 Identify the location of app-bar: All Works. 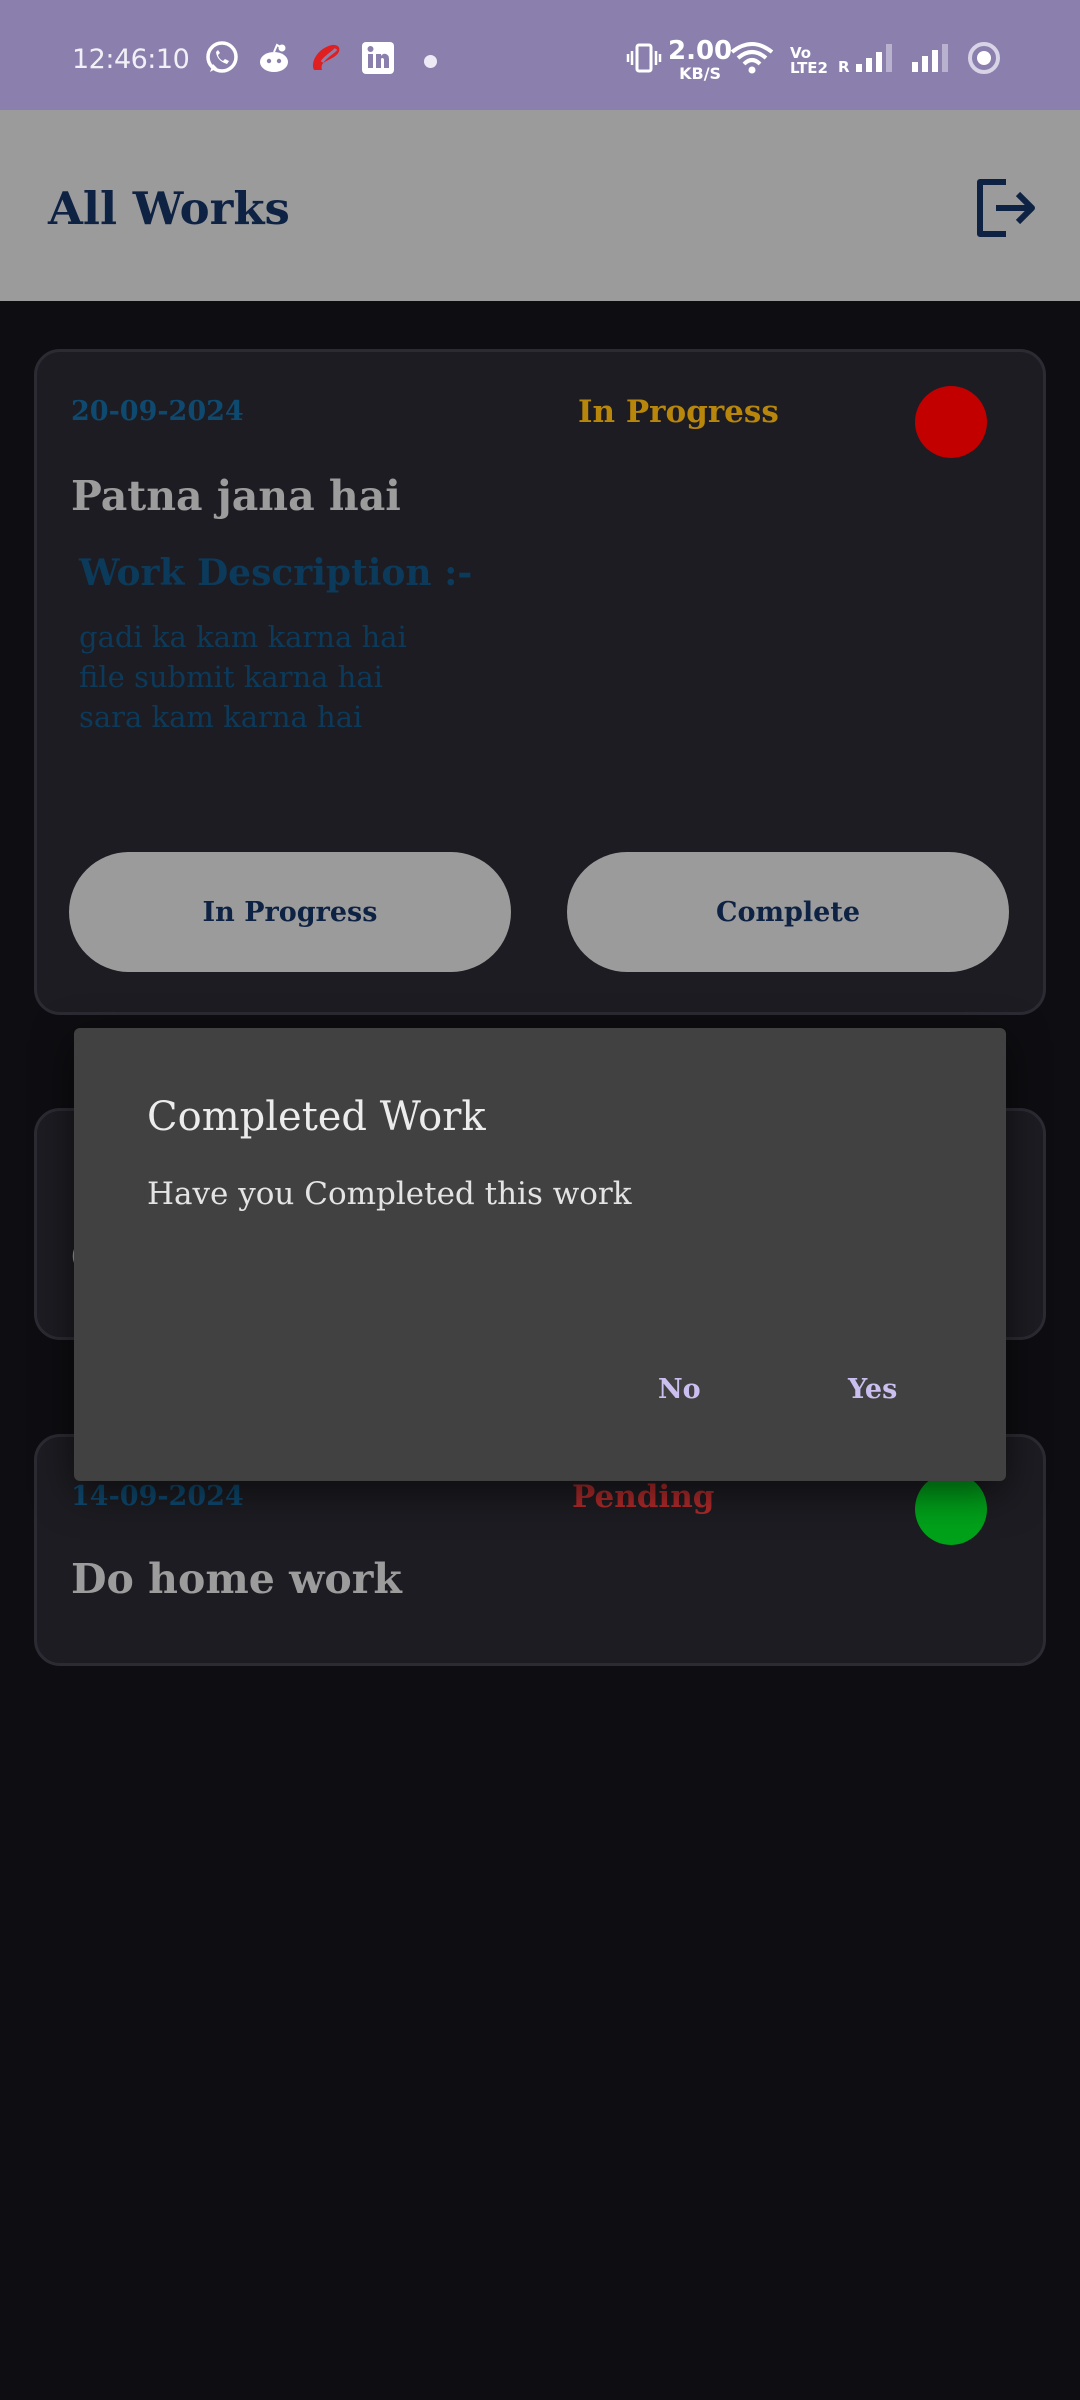
(540, 205).